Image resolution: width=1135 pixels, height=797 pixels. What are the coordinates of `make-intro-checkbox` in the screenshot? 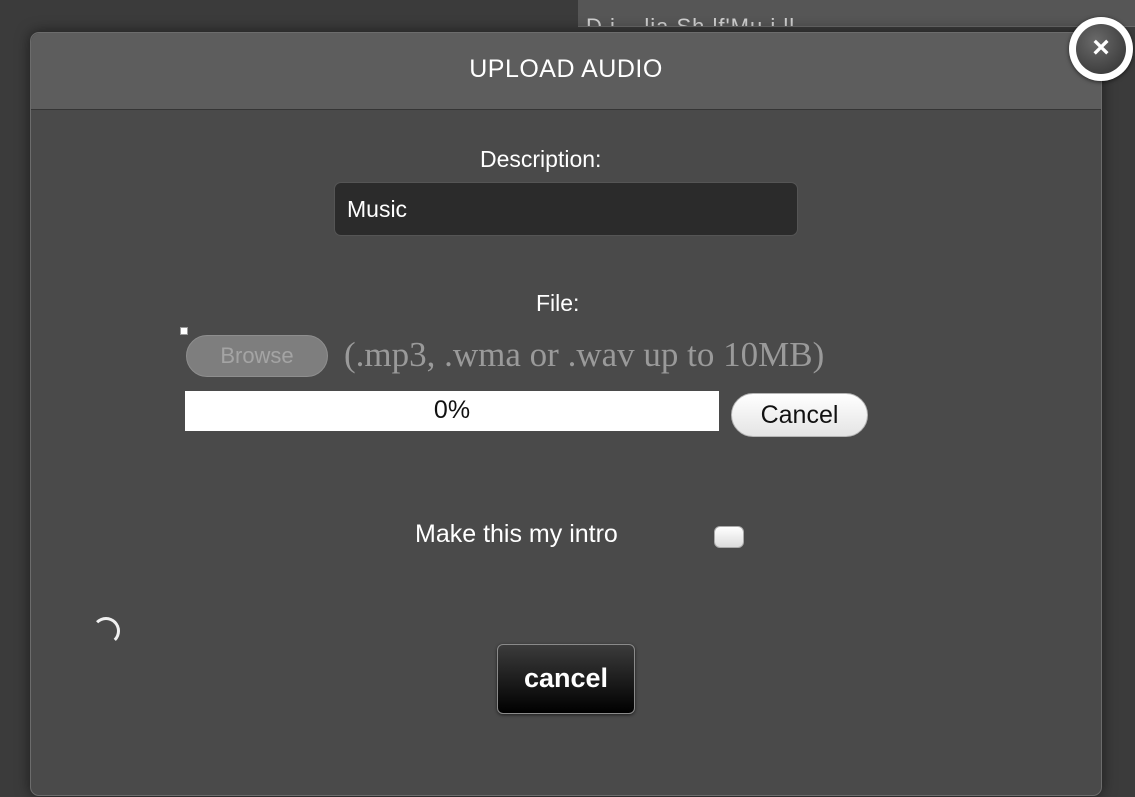 It's located at (729, 537).